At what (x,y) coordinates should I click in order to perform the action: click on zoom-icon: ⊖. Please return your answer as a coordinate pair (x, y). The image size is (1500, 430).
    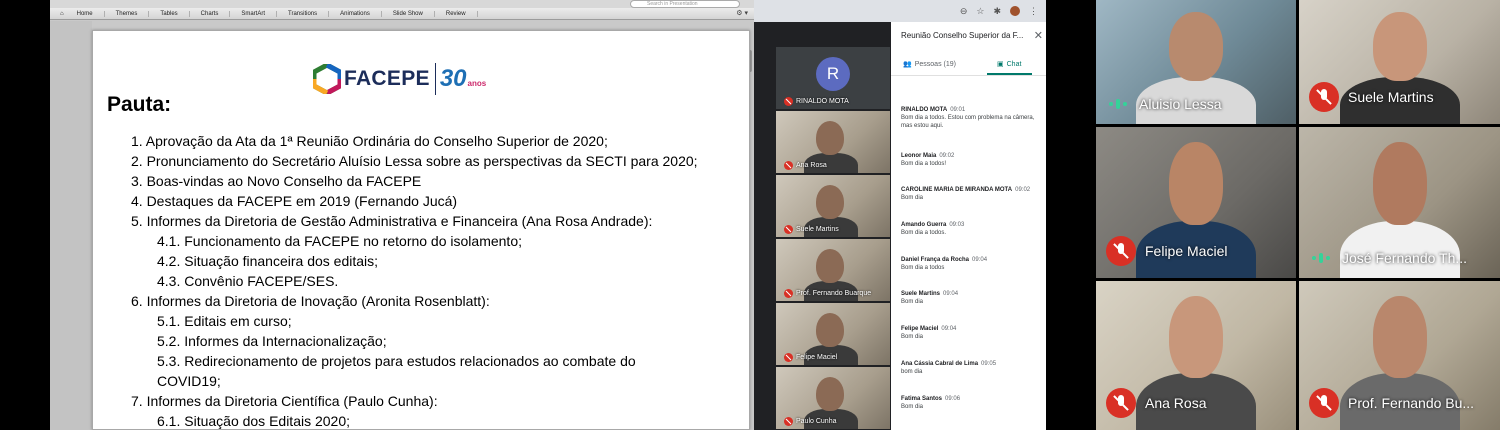
    Looking at the image, I should click on (964, 11).